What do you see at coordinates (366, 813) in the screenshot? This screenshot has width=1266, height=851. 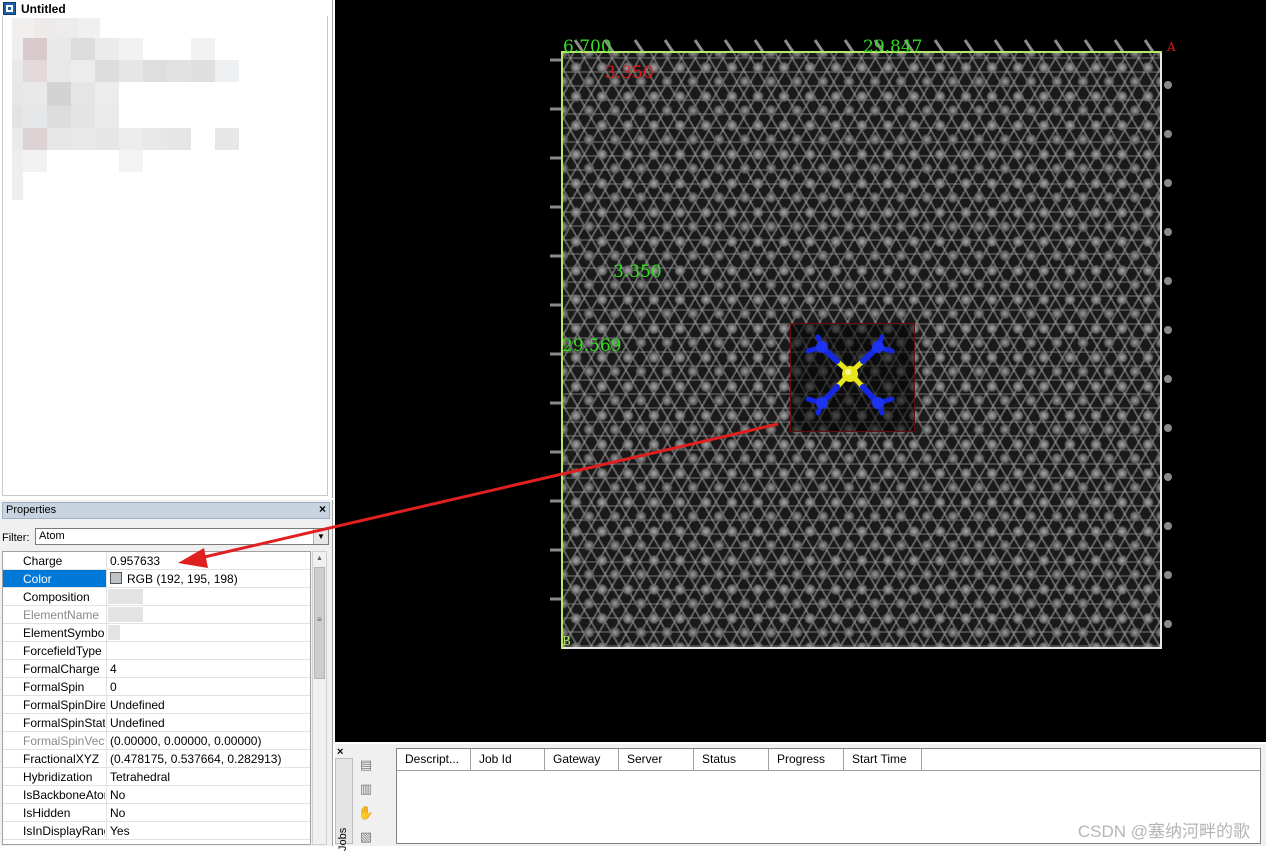 I see `job-stop-icon: ✋` at bounding box center [366, 813].